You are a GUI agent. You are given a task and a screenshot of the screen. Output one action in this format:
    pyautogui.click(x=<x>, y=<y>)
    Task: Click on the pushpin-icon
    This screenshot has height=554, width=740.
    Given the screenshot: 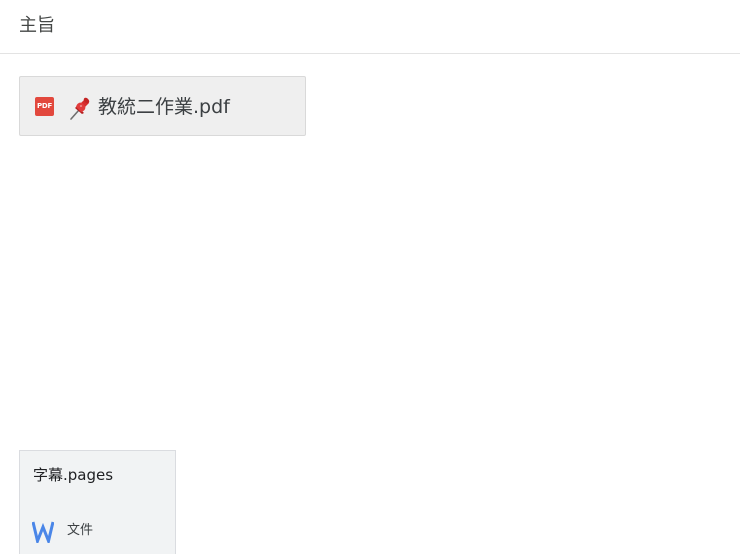 What is the action you would take?
    pyautogui.click(x=80, y=108)
    